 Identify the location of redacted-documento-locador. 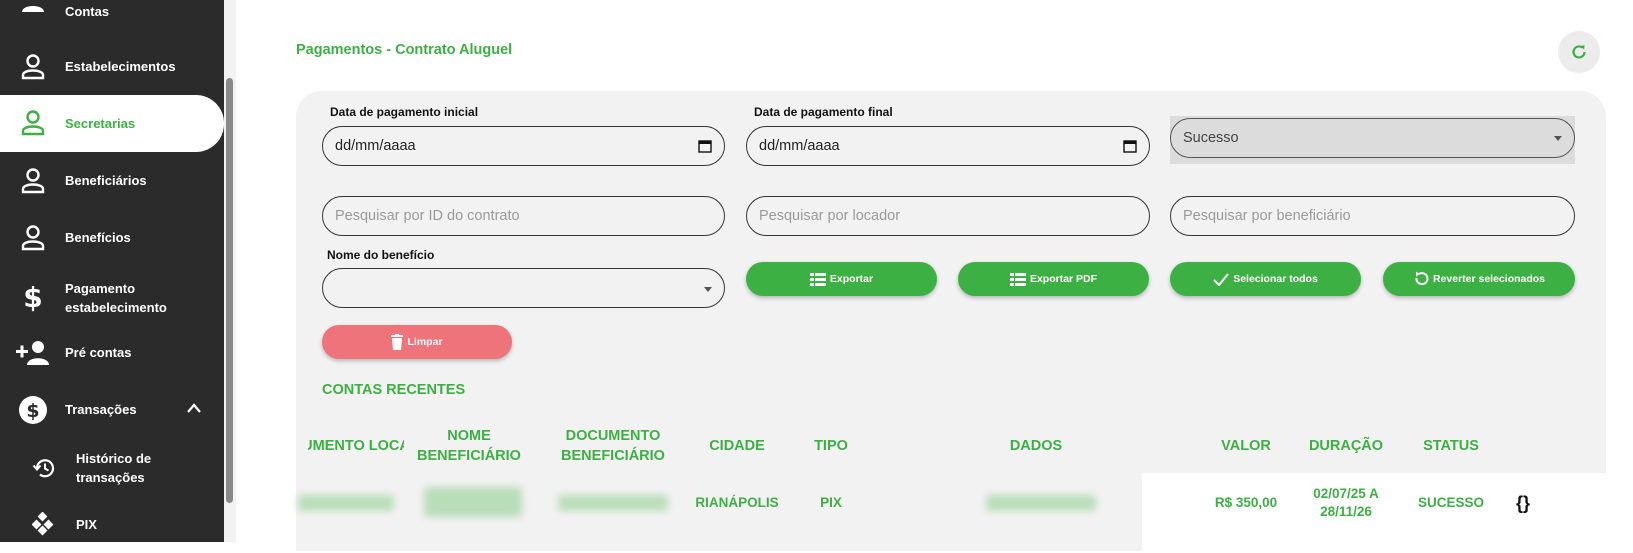
(346, 503).